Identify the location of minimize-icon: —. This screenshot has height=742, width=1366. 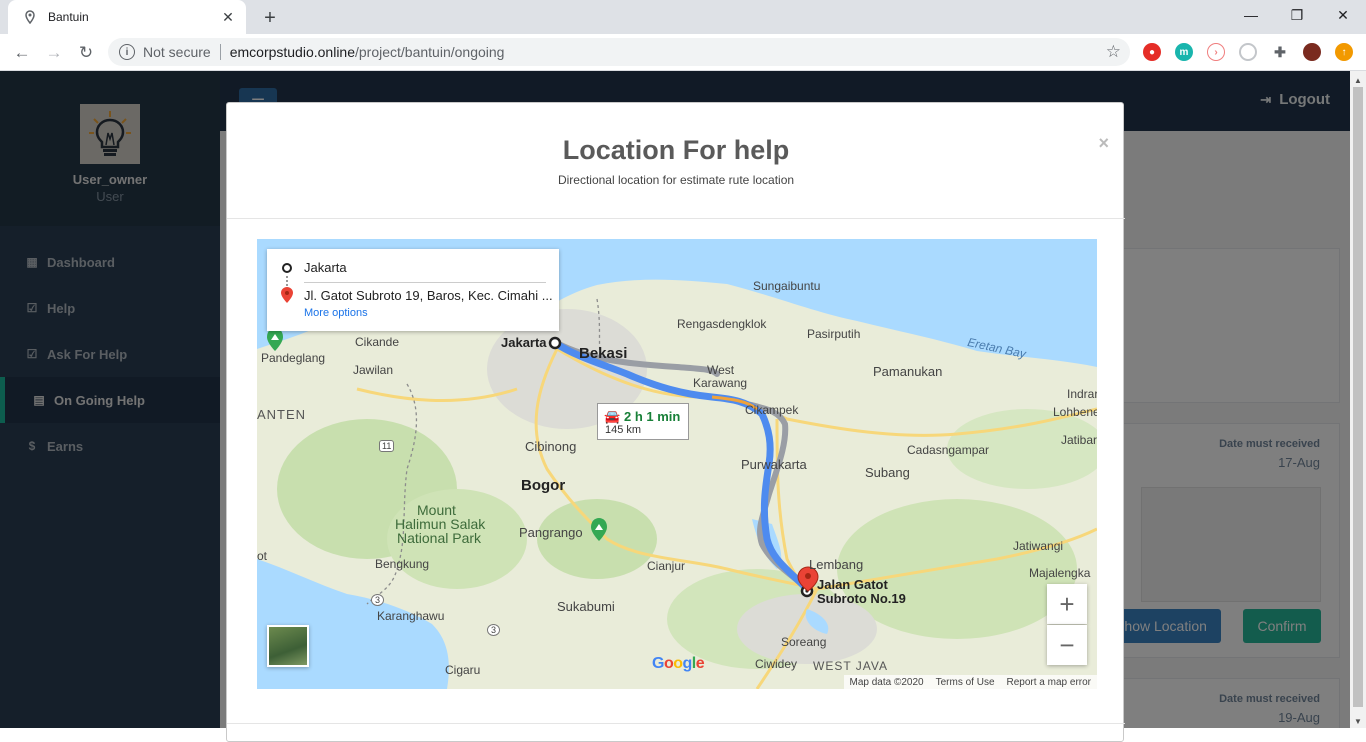
(1251, 15).